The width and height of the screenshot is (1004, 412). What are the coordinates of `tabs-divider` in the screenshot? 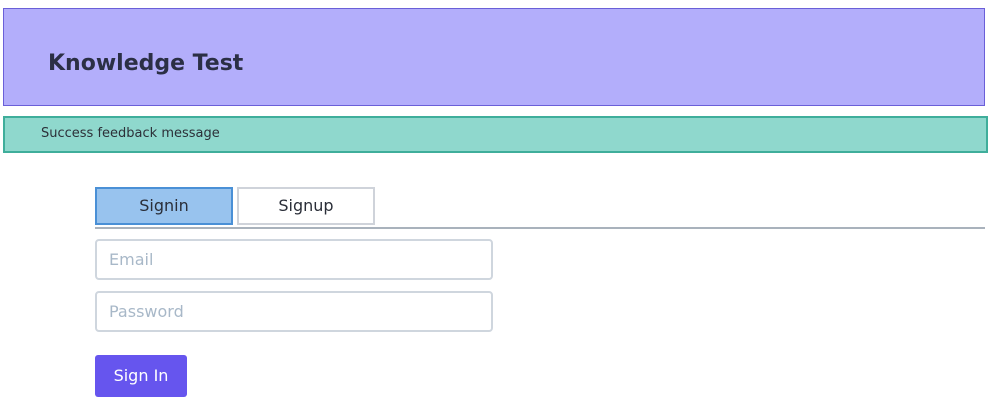 It's located at (540, 228).